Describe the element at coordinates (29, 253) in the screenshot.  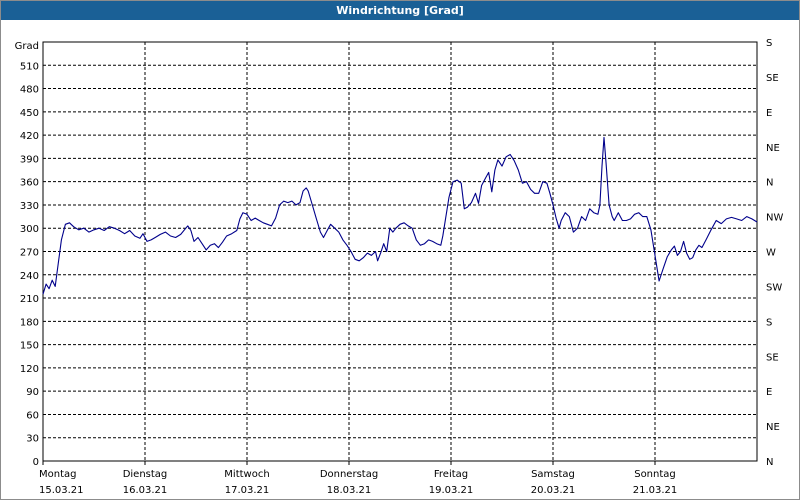
I see `y-tick-label: 270` at that location.